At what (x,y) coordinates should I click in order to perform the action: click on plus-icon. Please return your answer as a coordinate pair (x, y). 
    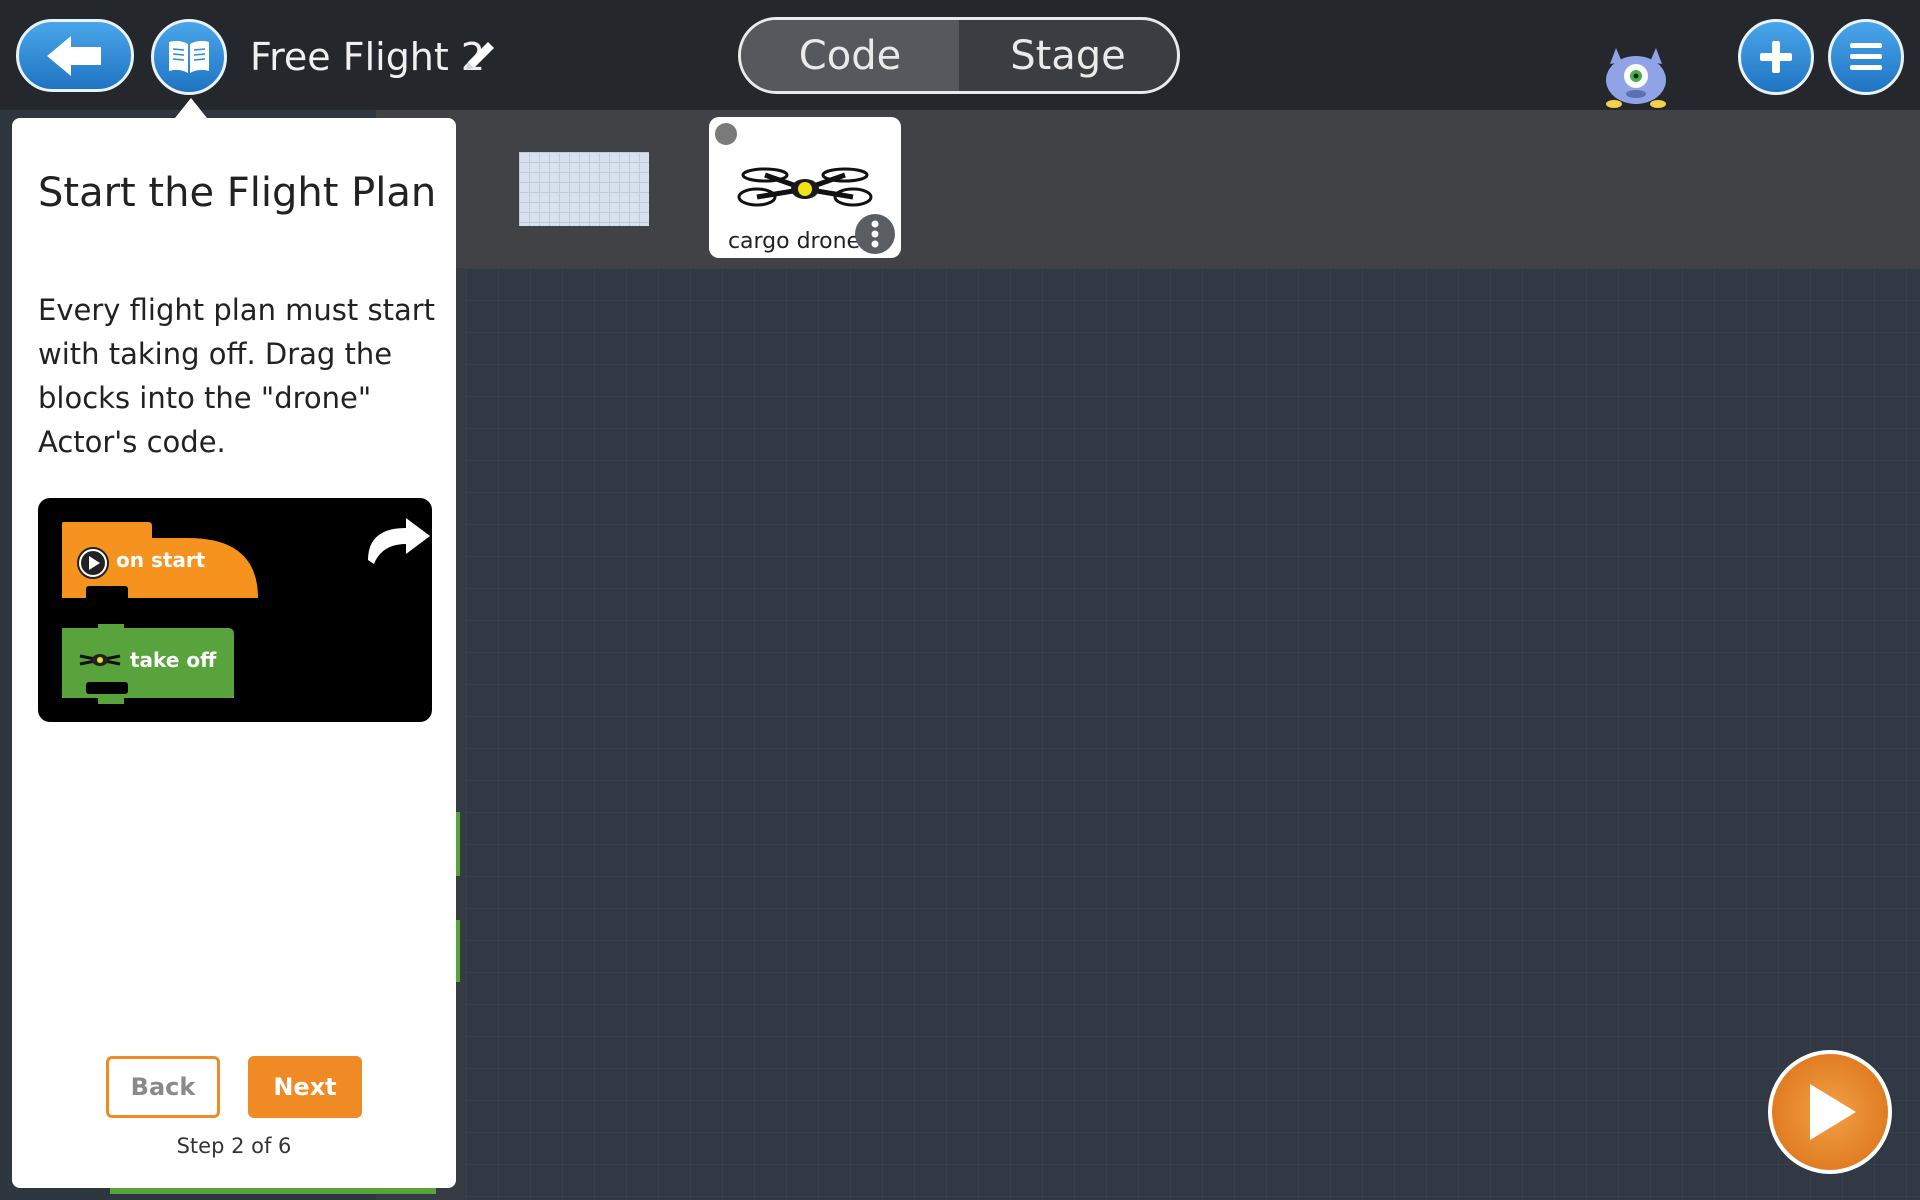
    Looking at the image, I should click on (1776, 57).